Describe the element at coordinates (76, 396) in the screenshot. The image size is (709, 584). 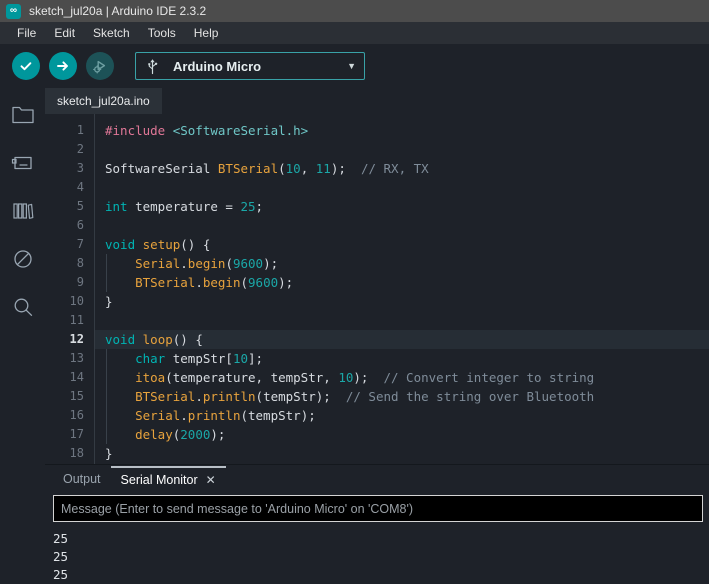
I see `line-number: 15` at that location.